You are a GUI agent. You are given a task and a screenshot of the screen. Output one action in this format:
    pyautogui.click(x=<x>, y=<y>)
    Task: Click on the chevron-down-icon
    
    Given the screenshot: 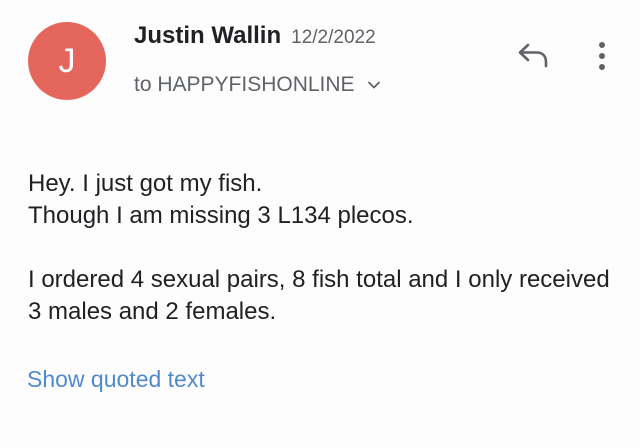 What is the action you would take?
    pyautogui.click(x=373, y=85)
    